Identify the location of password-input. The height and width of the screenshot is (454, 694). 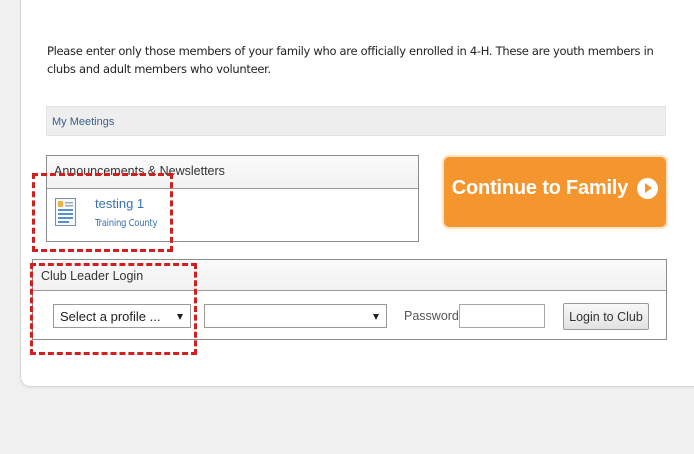
(502, 316).